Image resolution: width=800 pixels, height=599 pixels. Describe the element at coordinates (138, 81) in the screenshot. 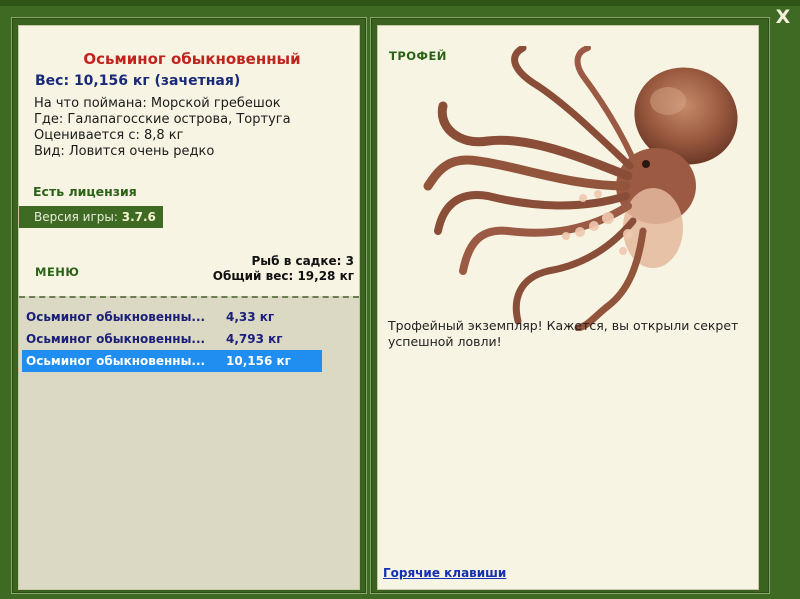

I see `fish-weight: Вес: 10,156 кг (зачетная)` at that location.